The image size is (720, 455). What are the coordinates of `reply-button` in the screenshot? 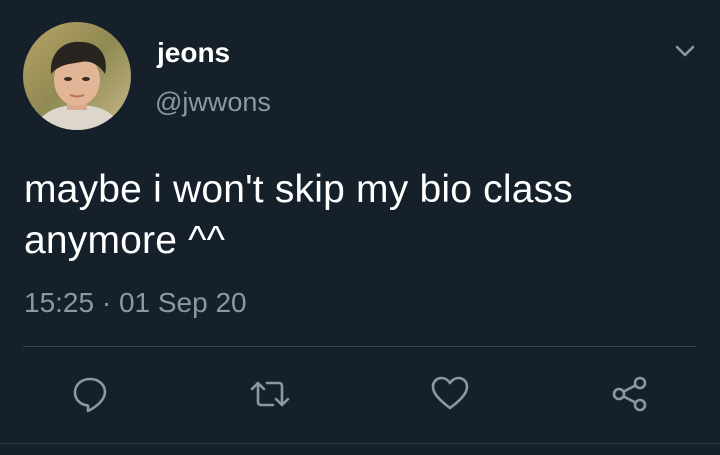 It's located at (90, 394).